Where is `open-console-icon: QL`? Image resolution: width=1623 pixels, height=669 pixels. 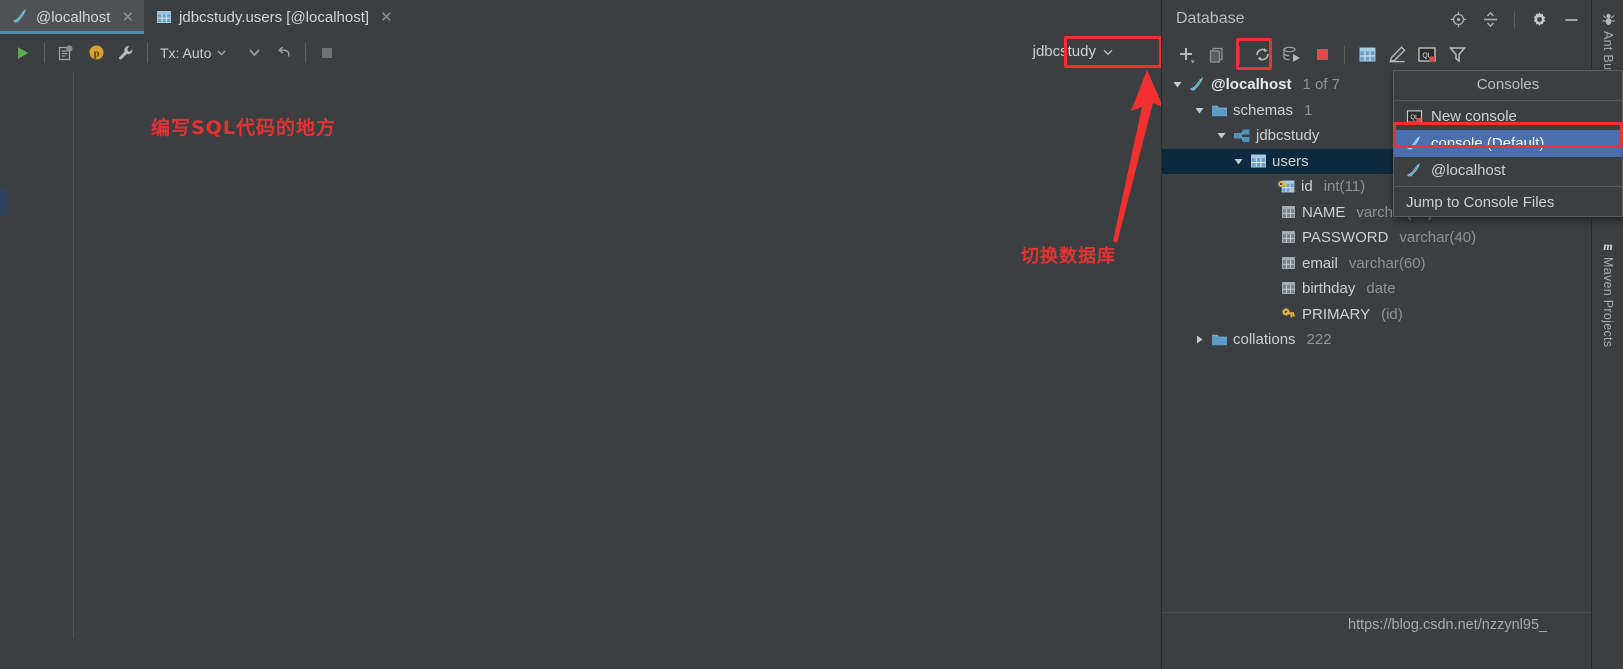
open-console-icon: QL is located at coordinates (1427, 54).